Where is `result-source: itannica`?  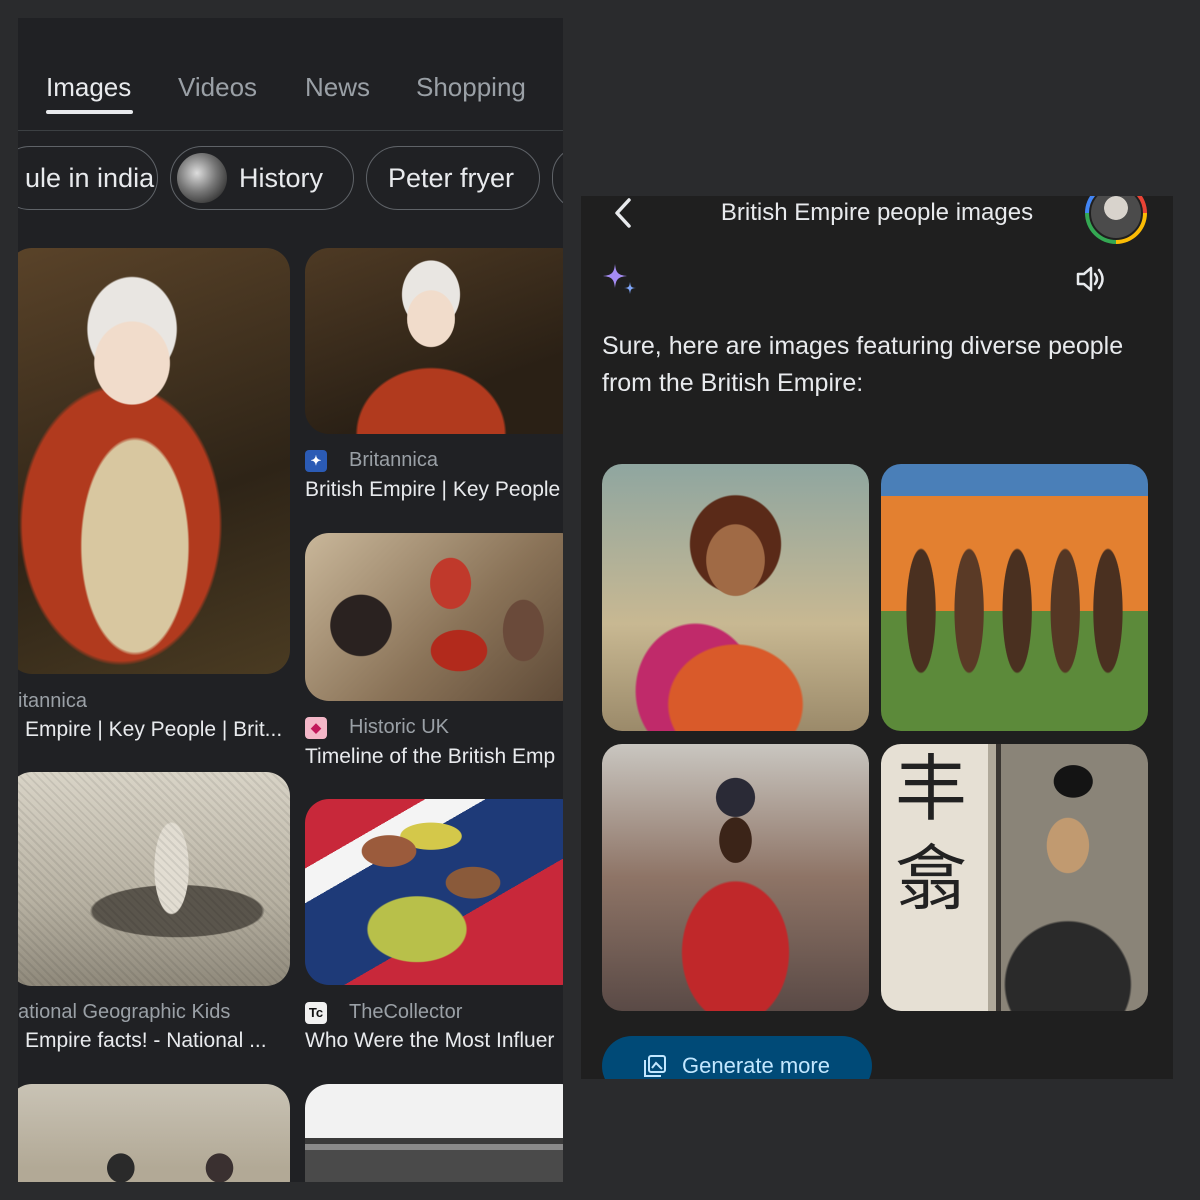 result-source: itannica is located at coordinates (52, 701).